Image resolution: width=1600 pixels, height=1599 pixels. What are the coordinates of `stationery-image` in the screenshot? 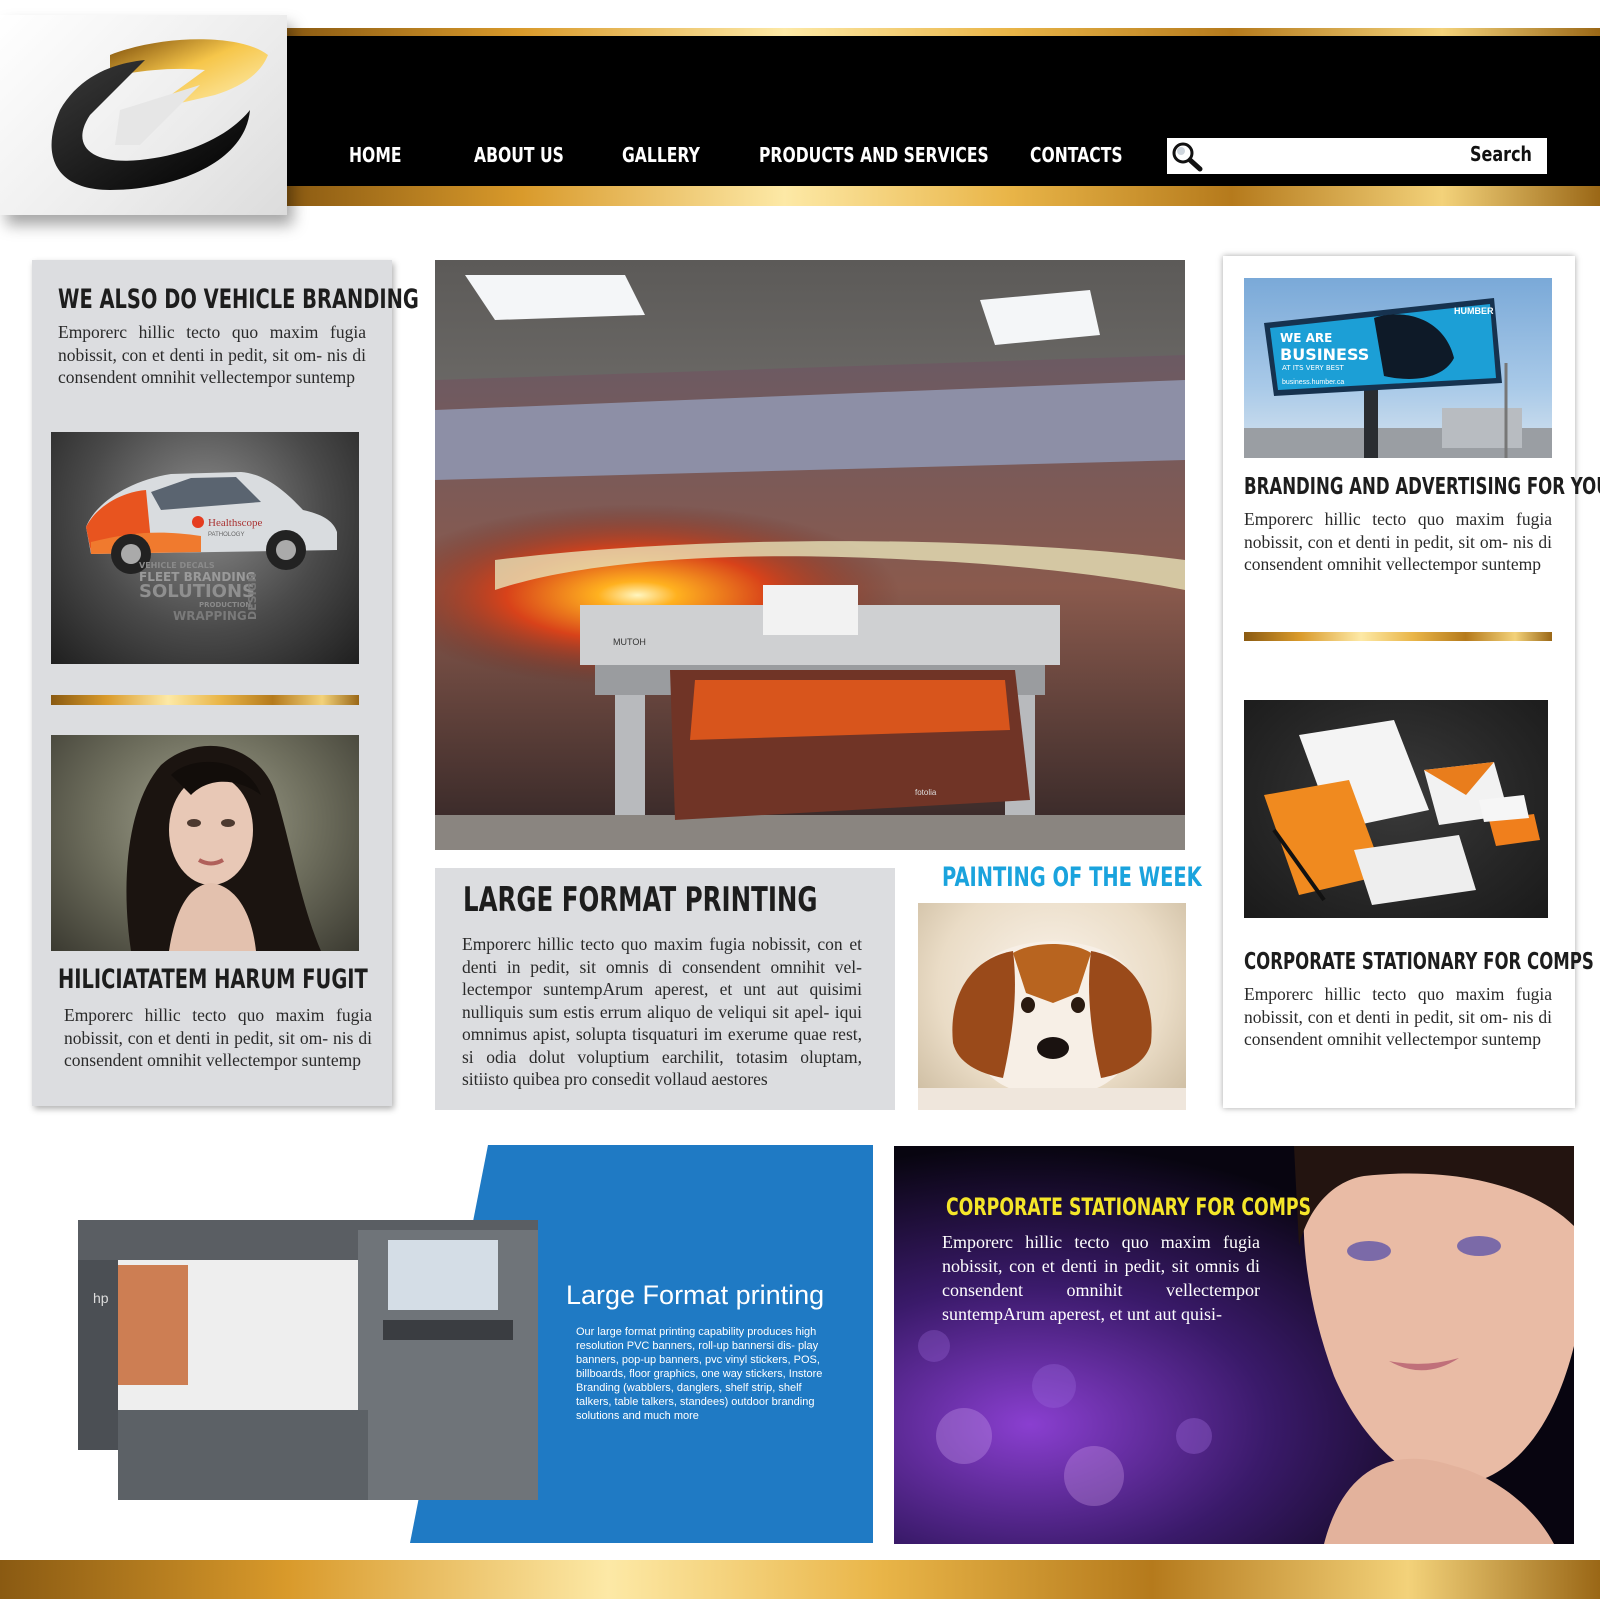 It's located at (1396, 809).